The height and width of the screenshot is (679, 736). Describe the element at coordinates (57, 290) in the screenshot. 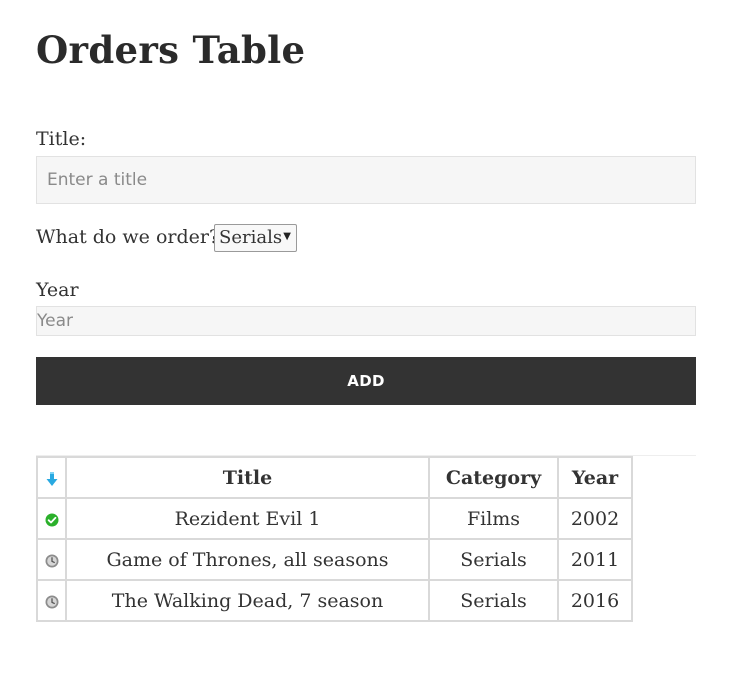

I see `year-label: Year` at that location.